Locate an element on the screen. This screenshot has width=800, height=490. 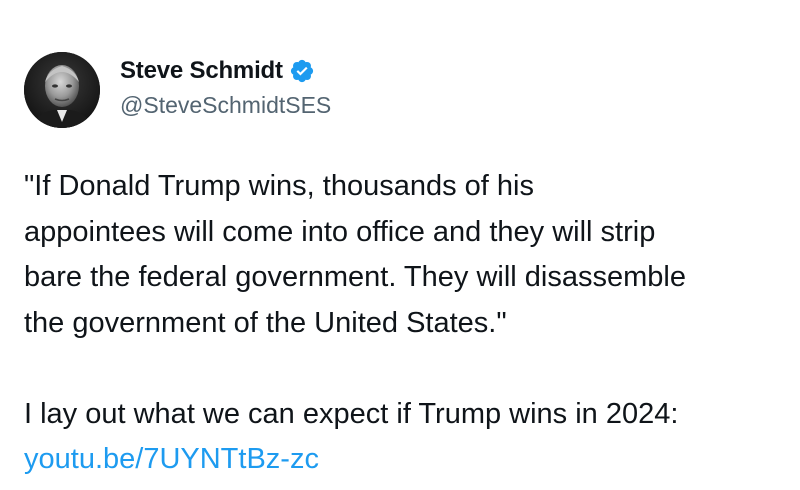
youtube-link: youtu.be/7UYNTtBz-zc is located at coordinates (171, 459).